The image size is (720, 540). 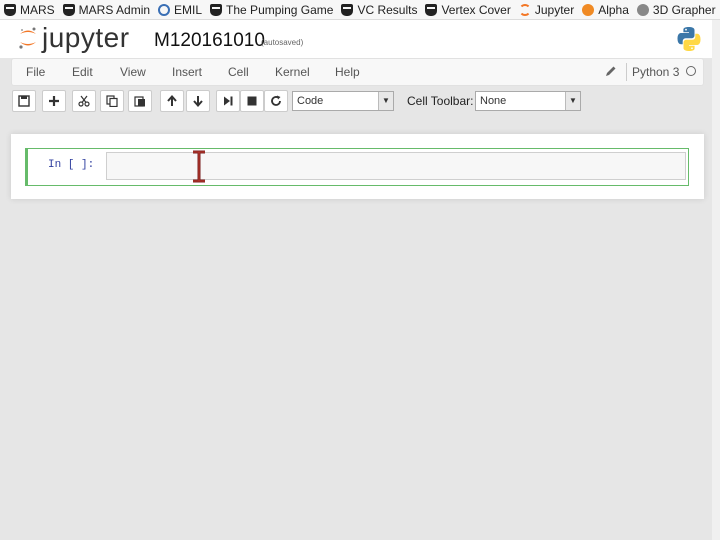 I want to click on copy-button, so click(x=112, y=101).